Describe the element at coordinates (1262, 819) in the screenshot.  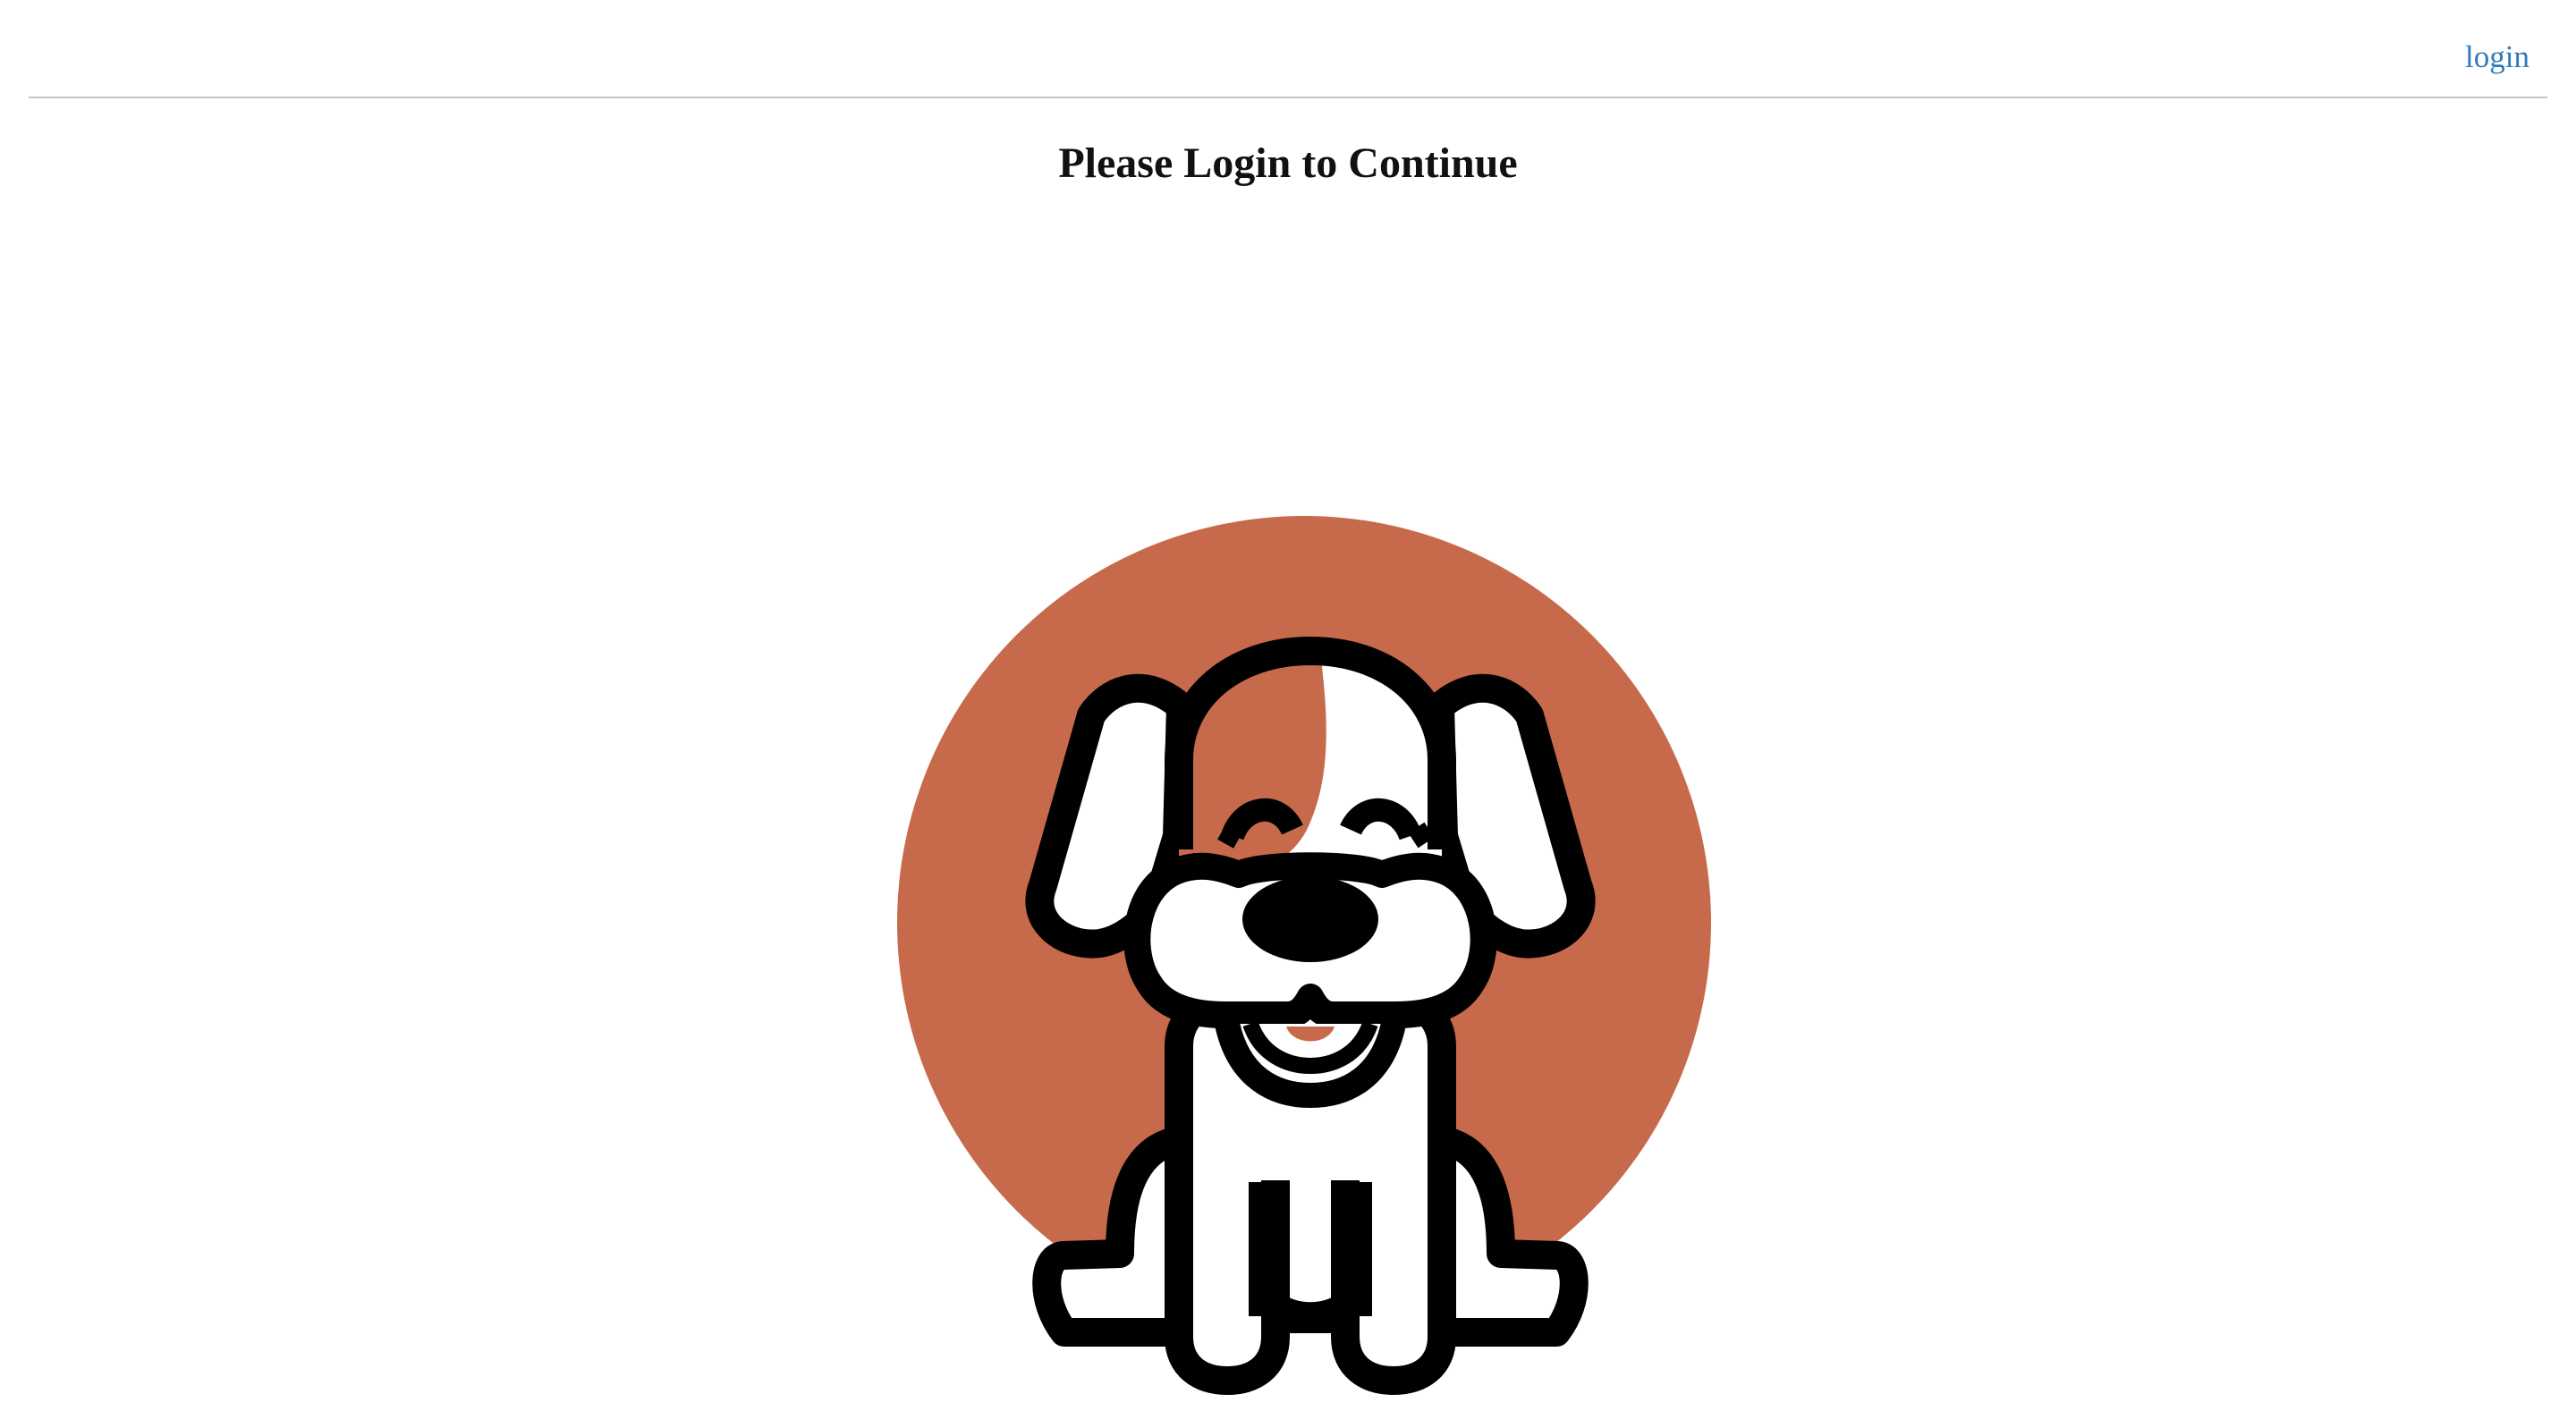
I see `mascot-left-eye` at that location.